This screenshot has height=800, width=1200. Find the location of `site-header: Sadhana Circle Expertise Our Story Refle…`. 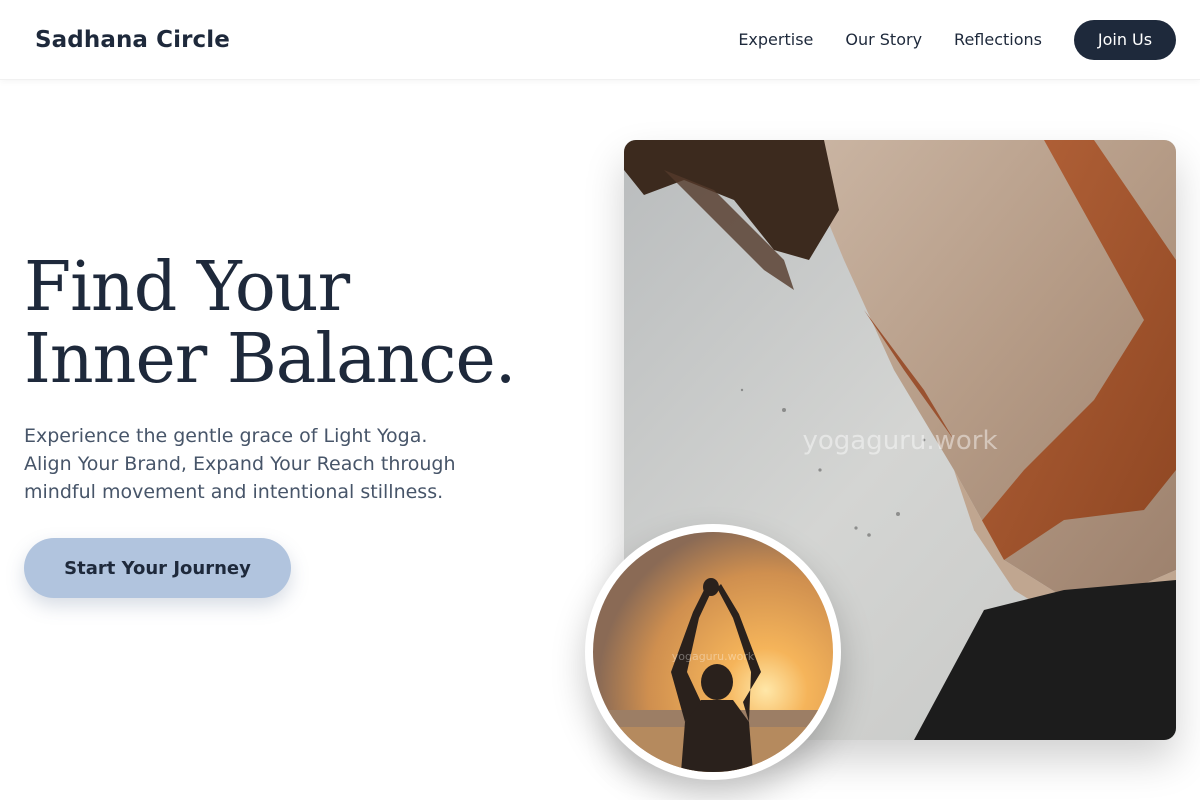

site-header: Sadhana Circle Expertise Our Story Refle… is located at coordinates (600, 40).